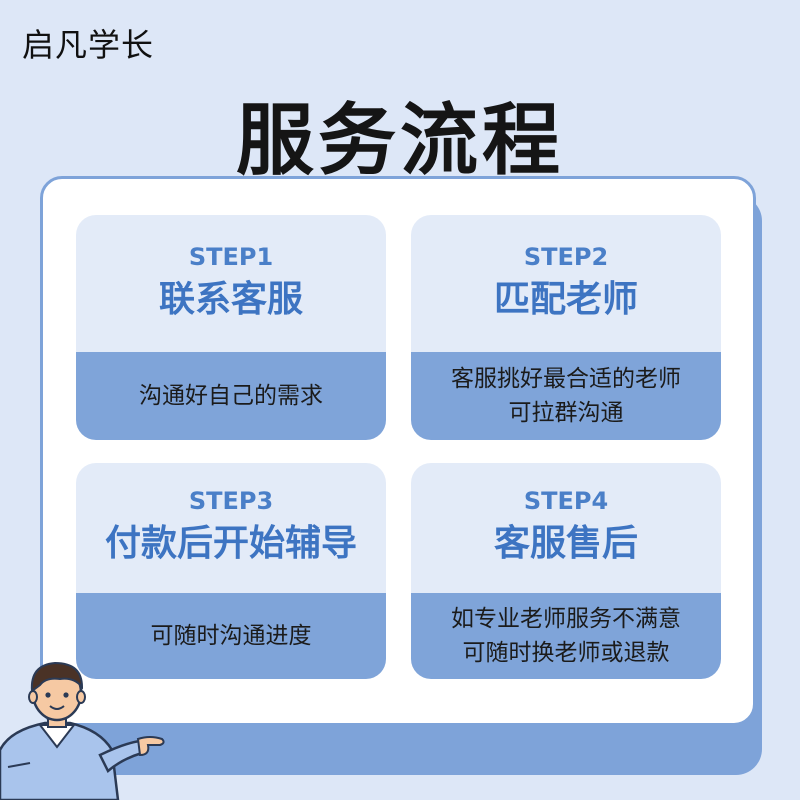 Image resolution: width=800 pixels, height=800 pixels. I want to click on step-description: 沟通好自己的需求, so click(231, 395).